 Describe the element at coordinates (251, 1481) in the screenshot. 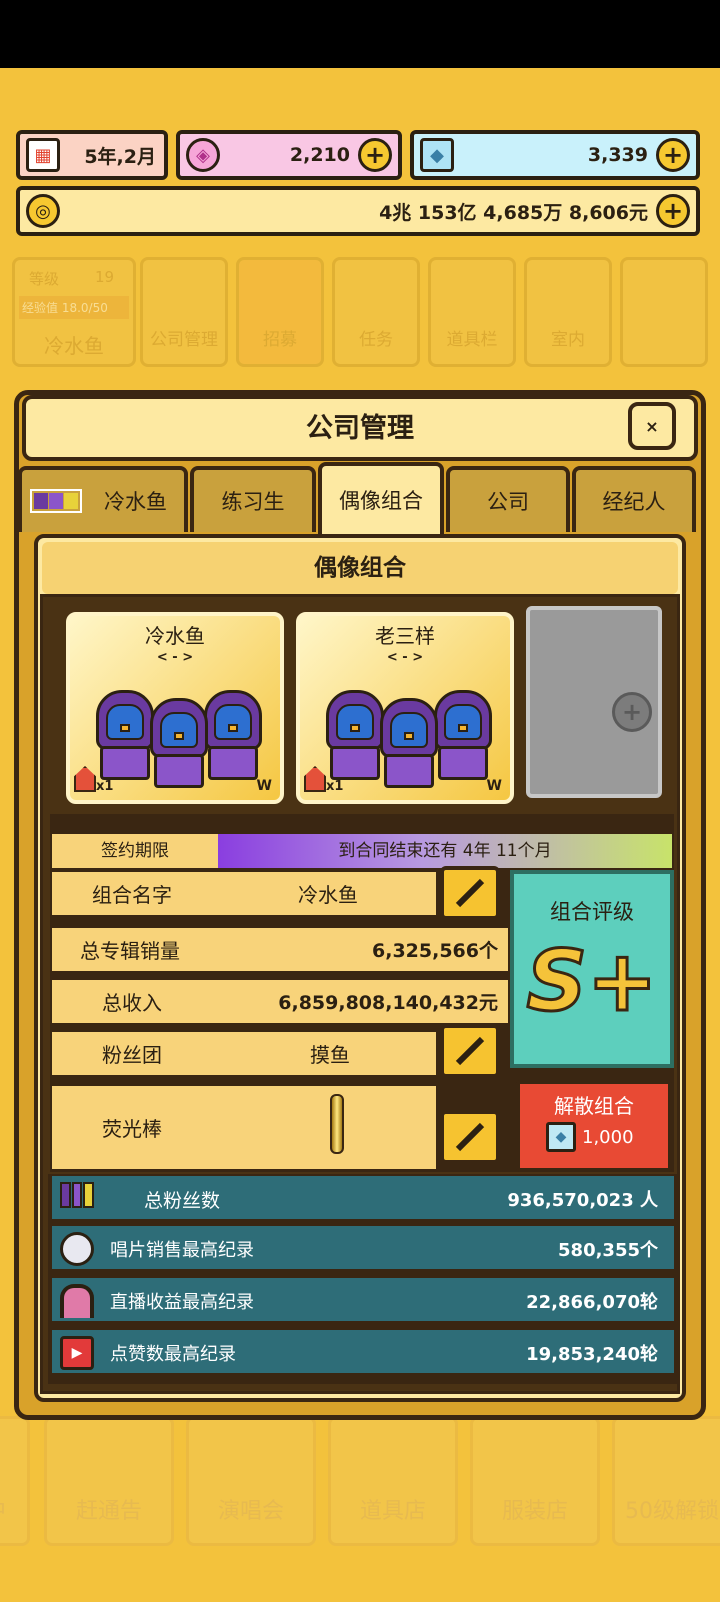

I see `bottom-menu-concert: 演唱会` at that location.